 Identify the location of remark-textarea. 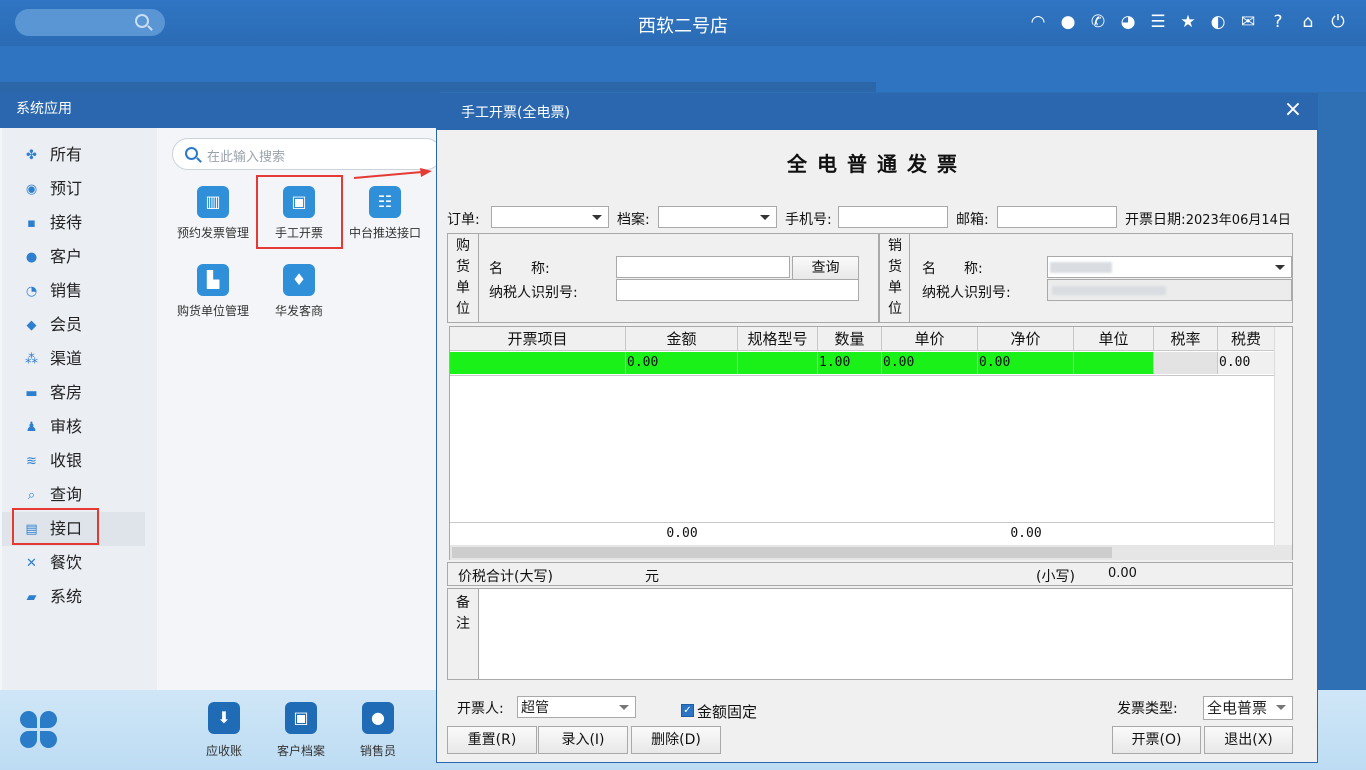
(886, 634).